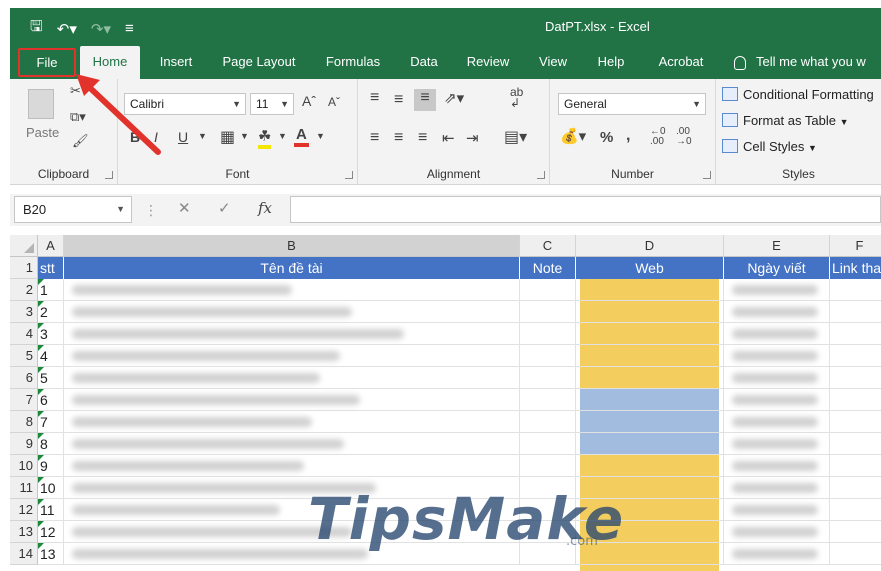 The image size is (881, 571). I want to click on header-cell-web: Web, so click(650, 268).